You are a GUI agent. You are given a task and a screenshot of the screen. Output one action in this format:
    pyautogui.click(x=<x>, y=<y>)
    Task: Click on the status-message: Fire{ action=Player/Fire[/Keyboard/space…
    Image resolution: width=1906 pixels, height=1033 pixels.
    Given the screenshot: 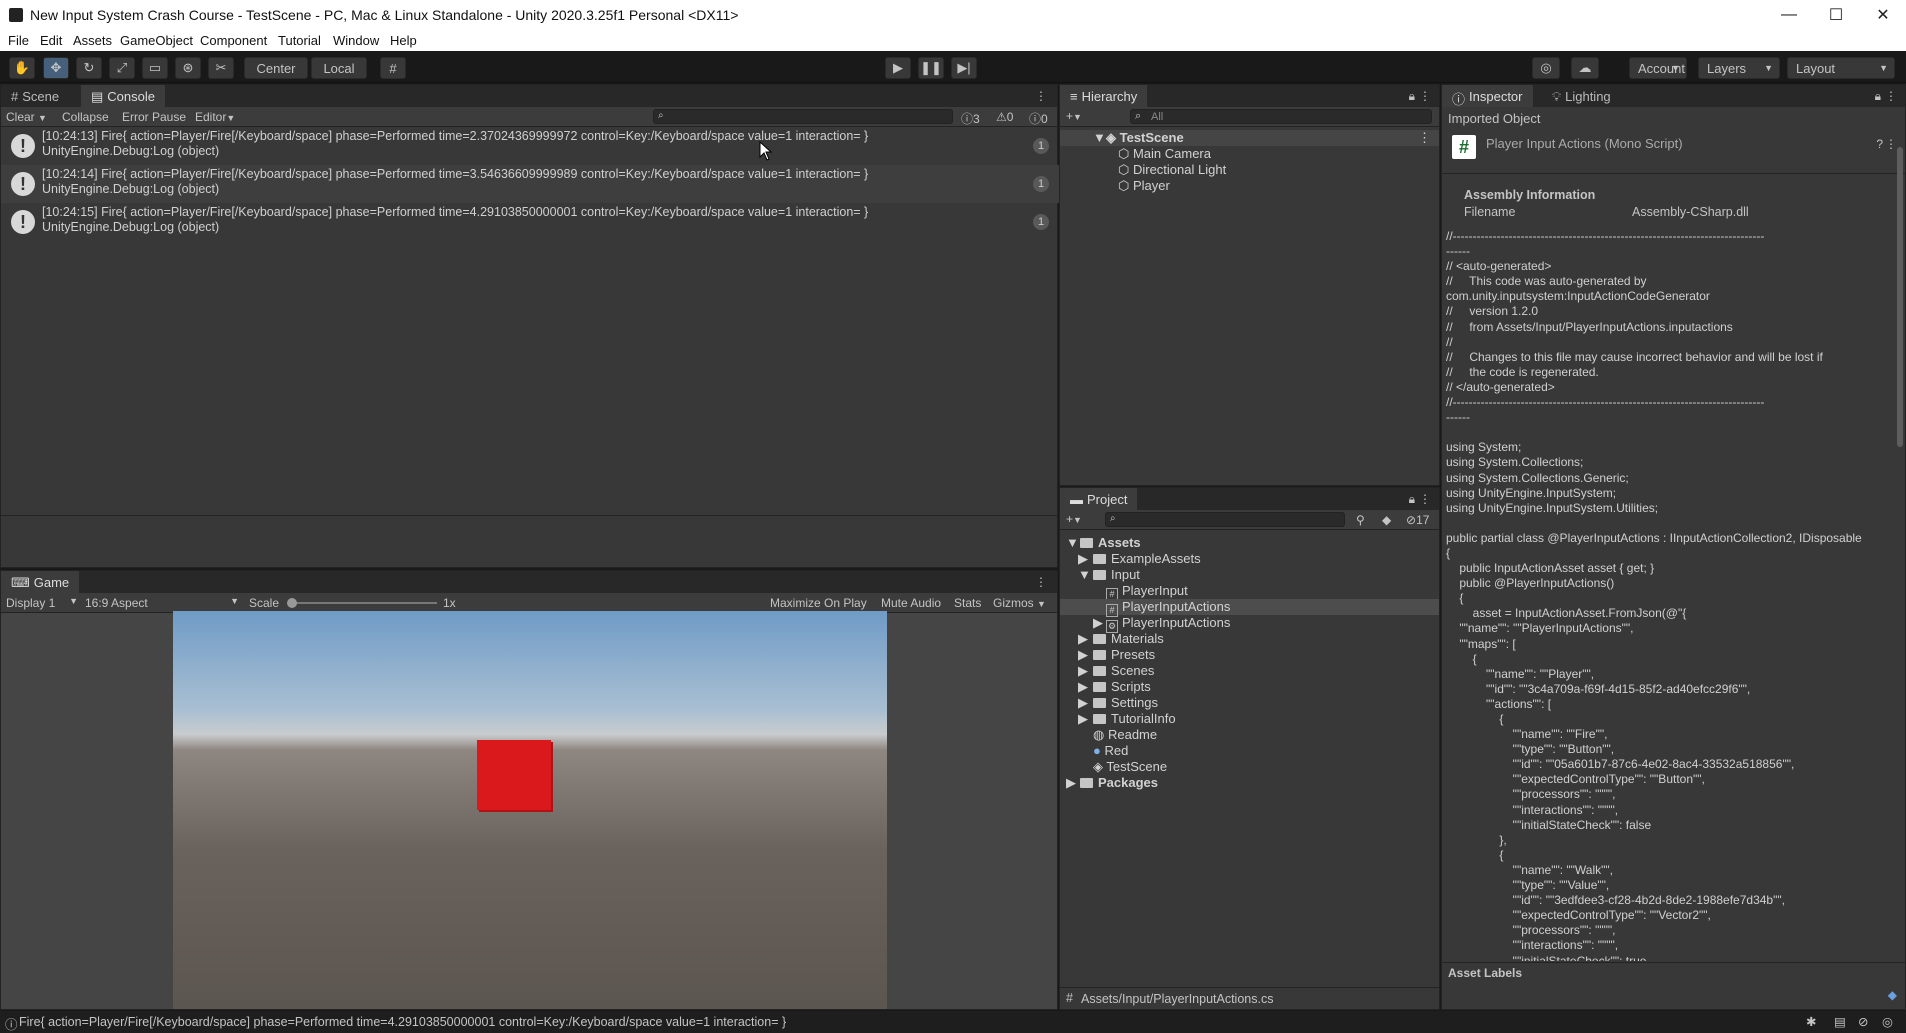 What is the action you would take?
    pyautogui.click(x=402, y=1022)
    